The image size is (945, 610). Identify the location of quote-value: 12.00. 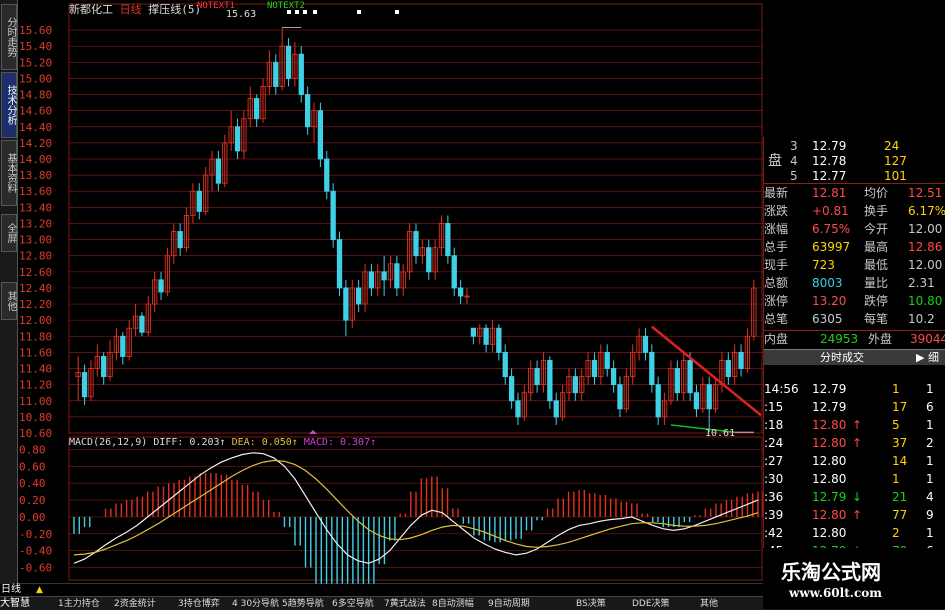
(925, 265).